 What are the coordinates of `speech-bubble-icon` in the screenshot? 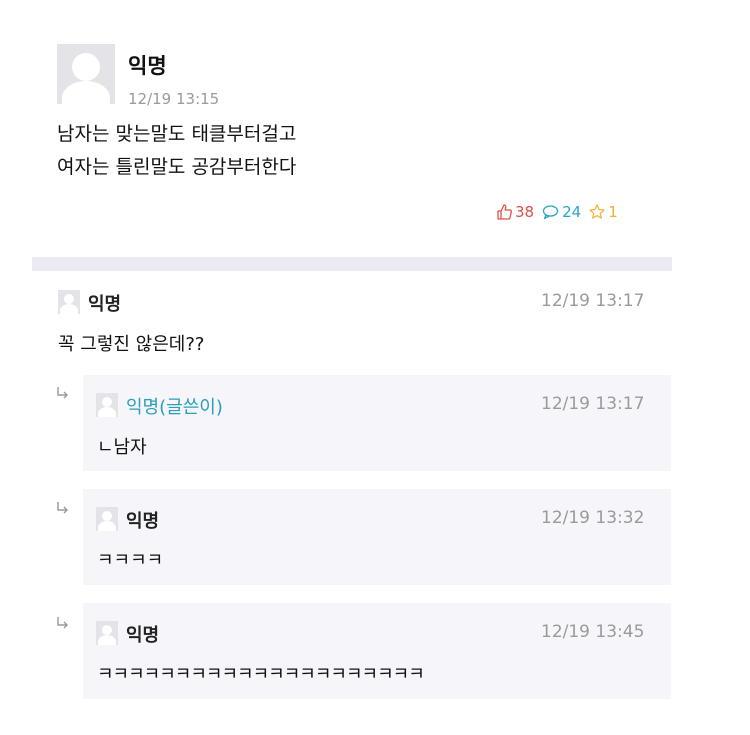 It's located at (550, 212).